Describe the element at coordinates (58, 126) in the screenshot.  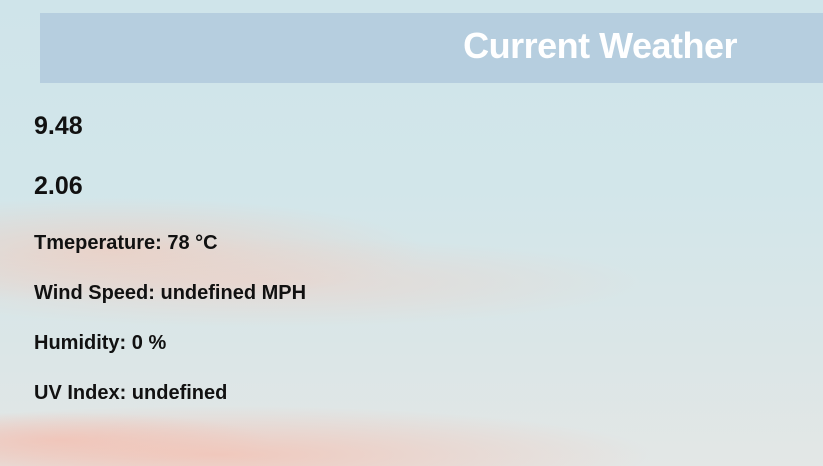
I see `coordinate-value-1: 9.48` at that location.